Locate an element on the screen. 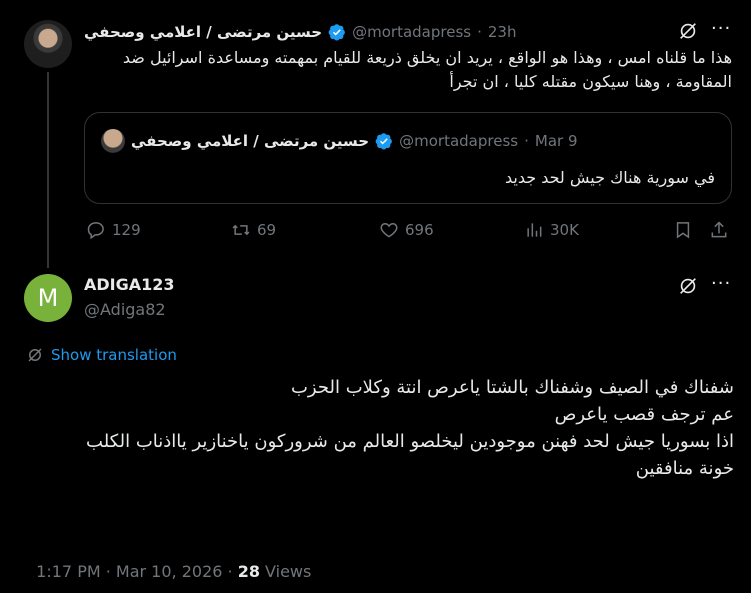 This screenshot has width=751, height=593. quote-verified-badge-icon is located at coordinates (383, 141).